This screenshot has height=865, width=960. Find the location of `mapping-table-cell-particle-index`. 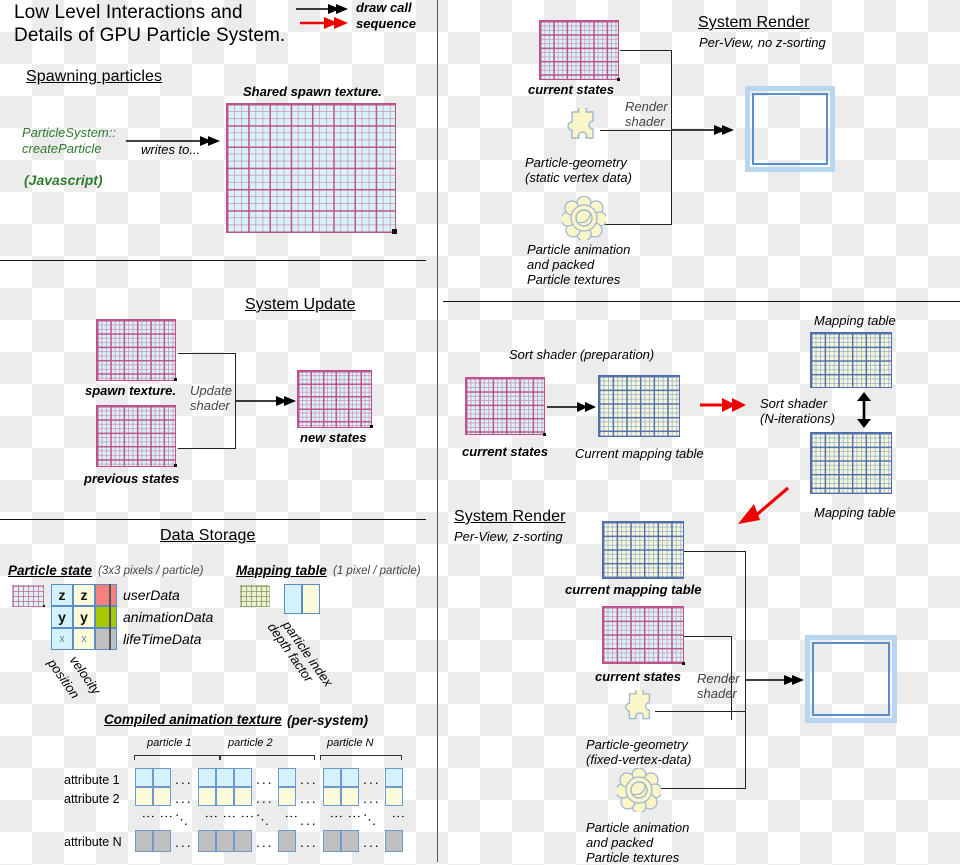

mapping-table-cell-particle-index is located at coordinates (293, 599).